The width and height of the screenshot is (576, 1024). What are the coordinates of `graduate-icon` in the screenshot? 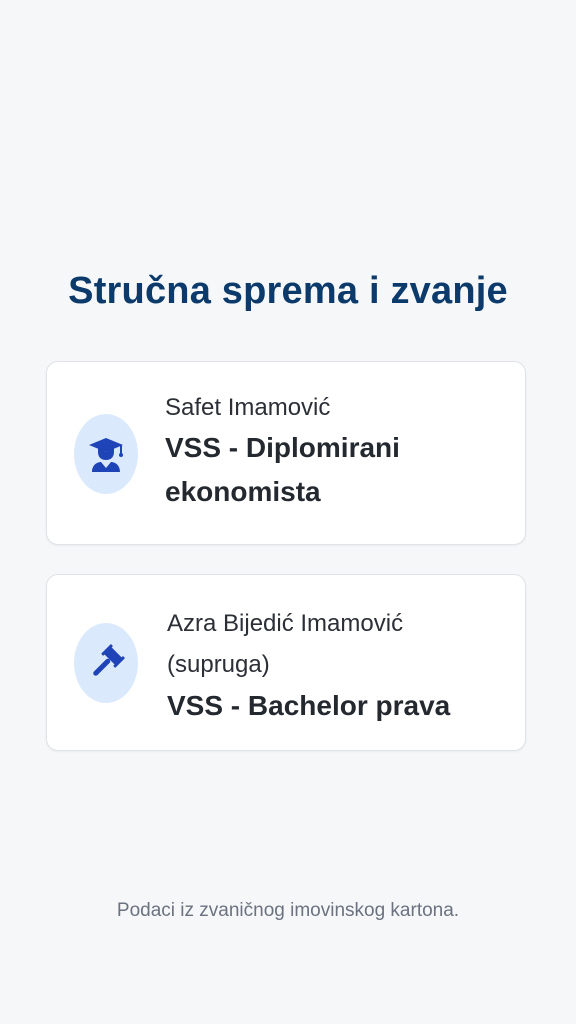 It's located at (106, 455).